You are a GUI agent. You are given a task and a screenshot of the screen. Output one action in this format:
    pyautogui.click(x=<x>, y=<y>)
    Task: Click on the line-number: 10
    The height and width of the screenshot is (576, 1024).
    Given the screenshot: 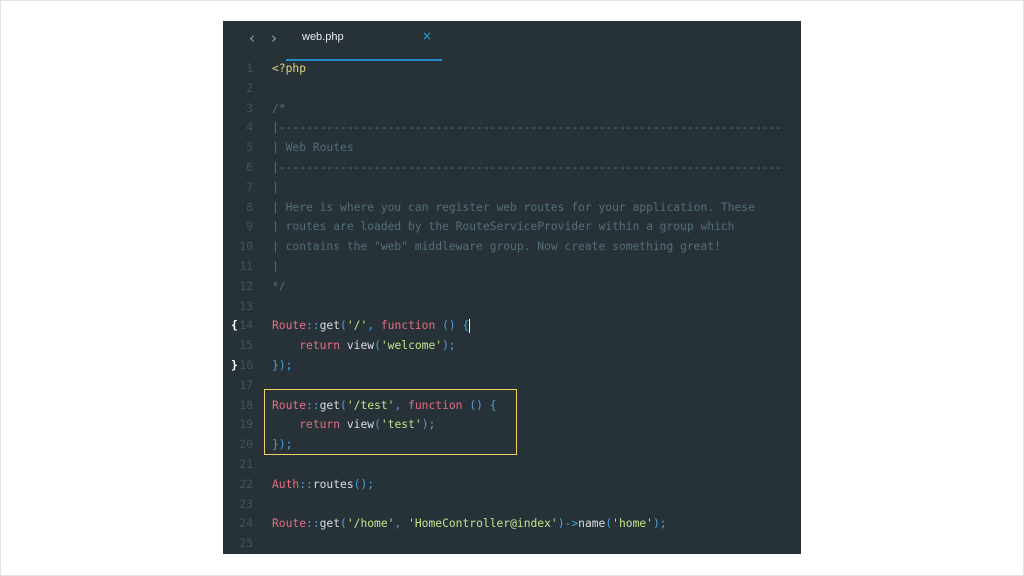 What is the action you would take?
    pyautogui.click(x=246, y=247)
    